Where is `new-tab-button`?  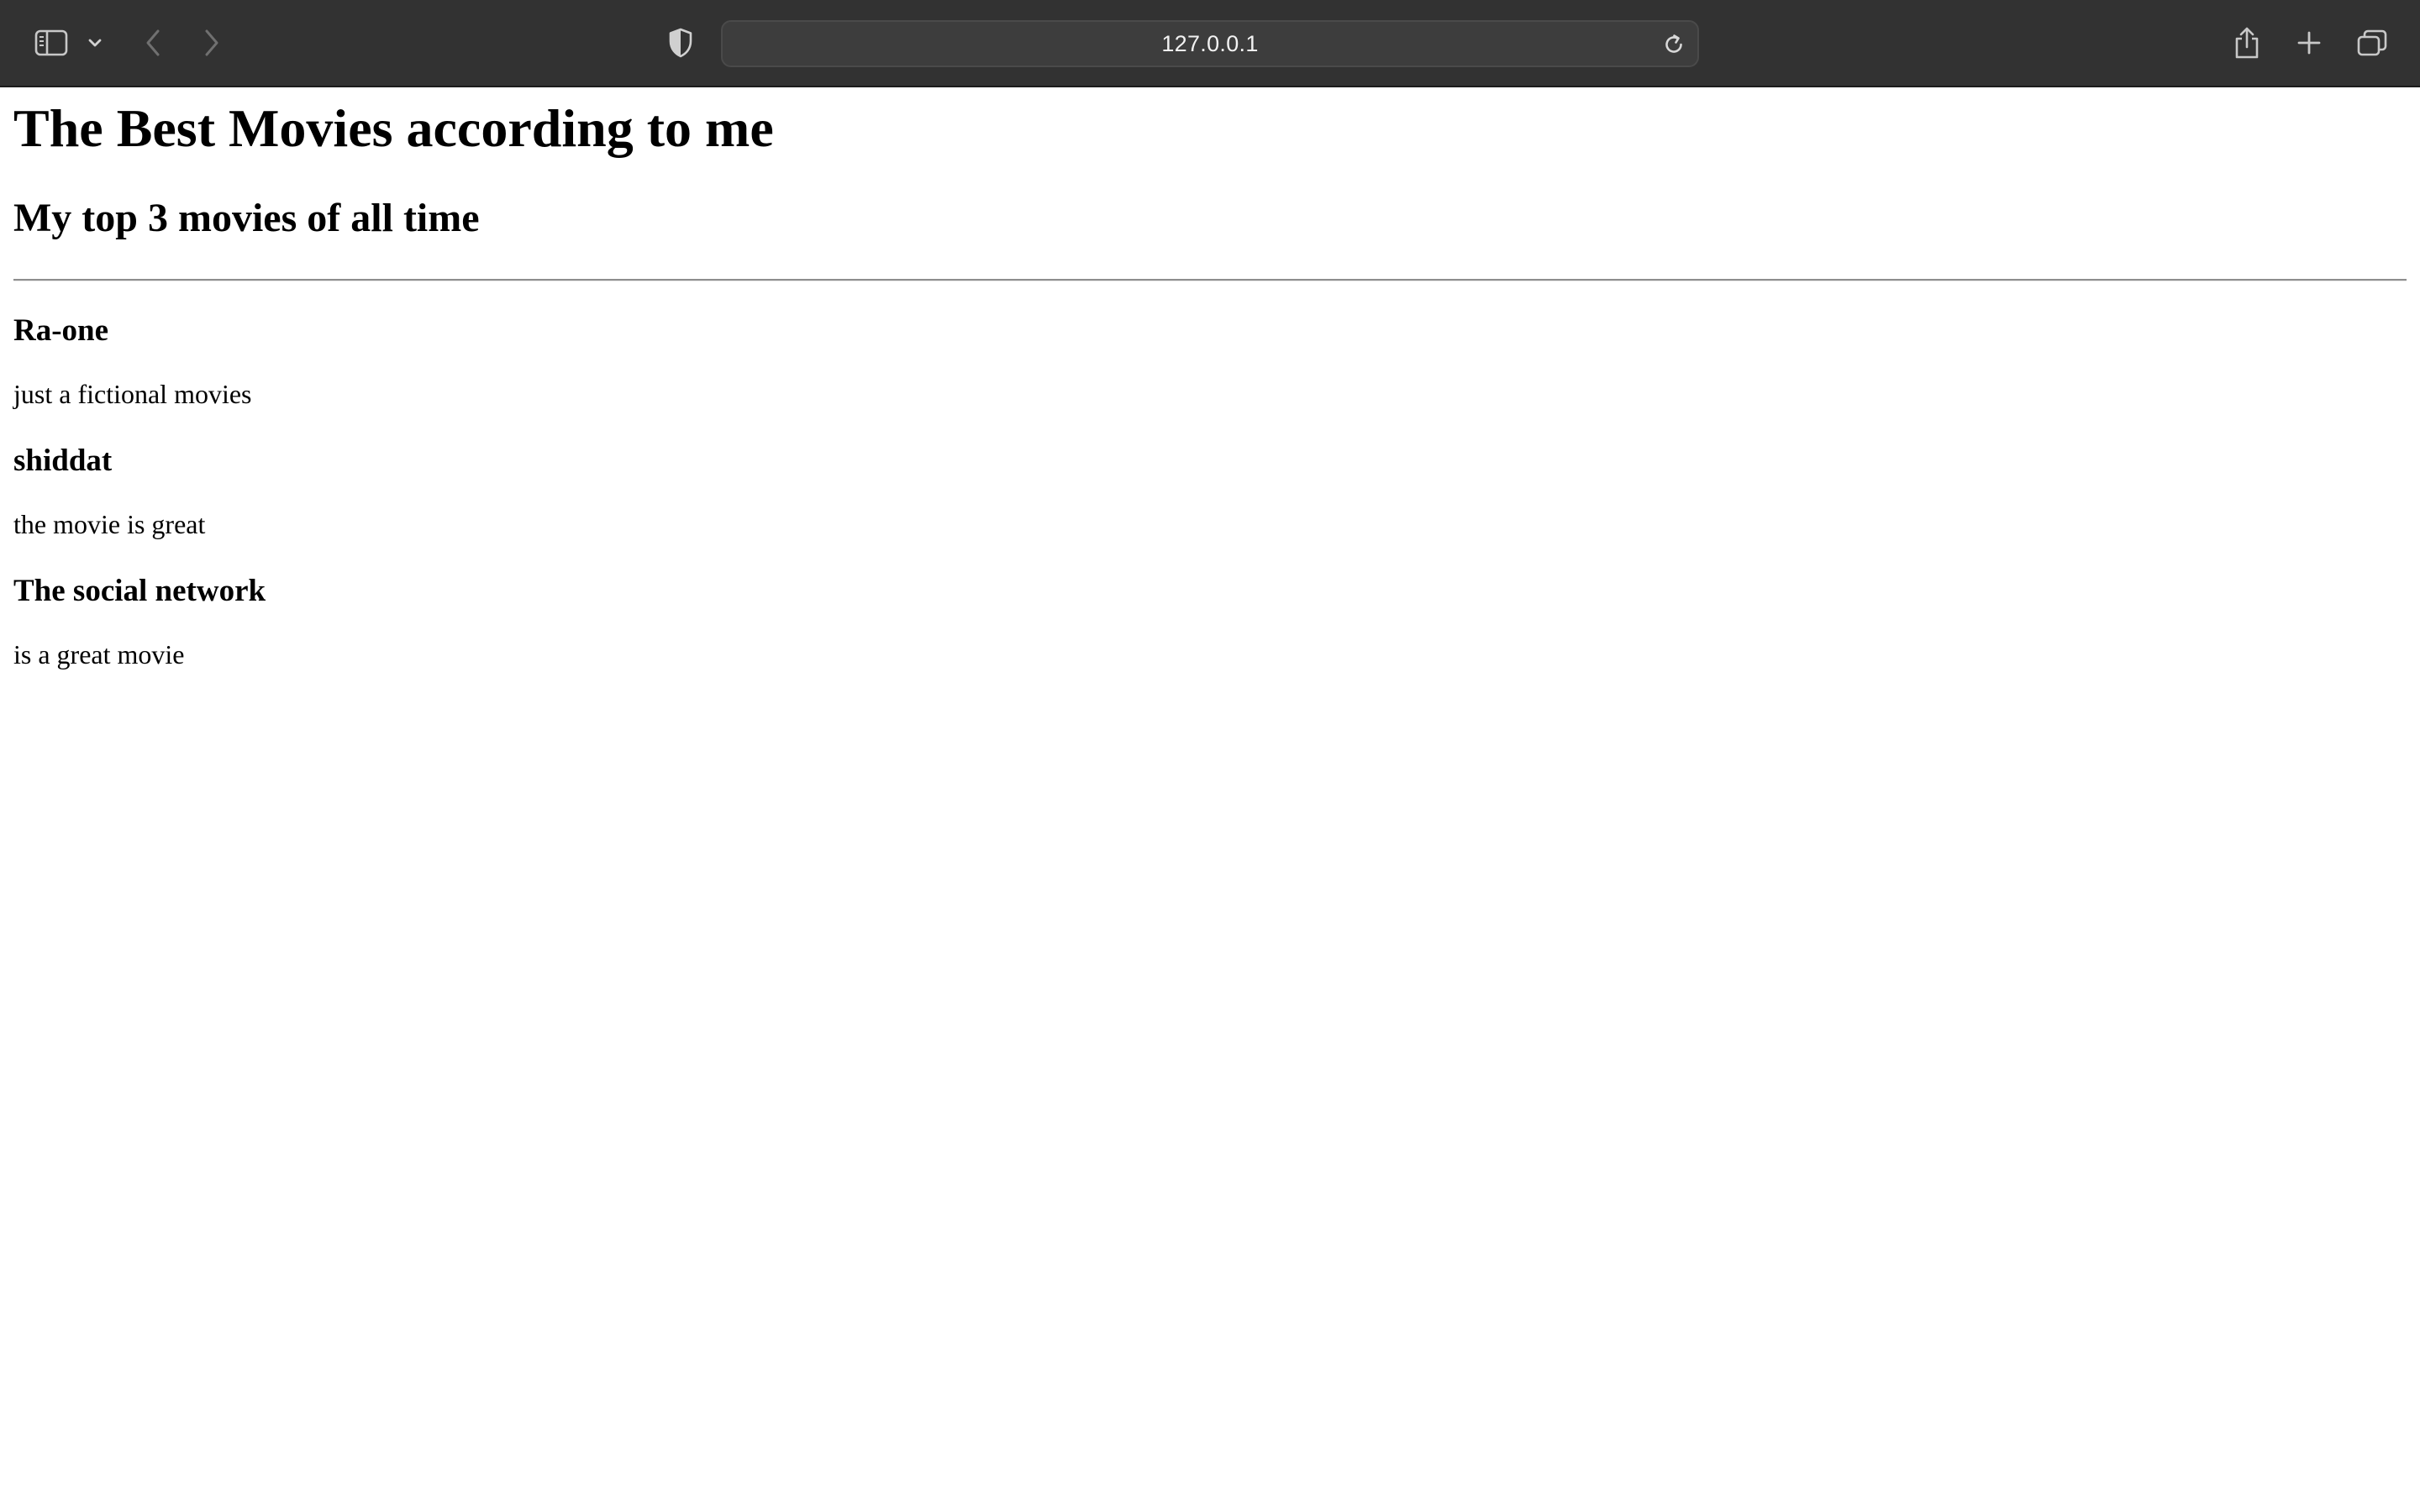
new-tab-button is located at coordinates (2309, 42).